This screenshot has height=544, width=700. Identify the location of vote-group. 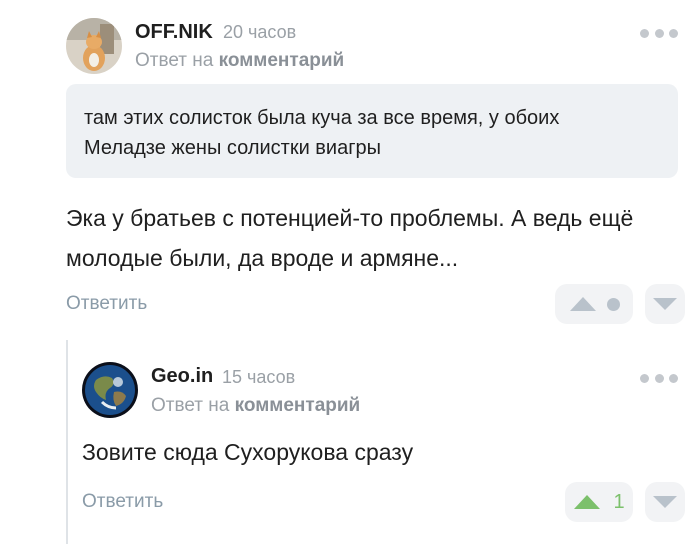
(594, 304).